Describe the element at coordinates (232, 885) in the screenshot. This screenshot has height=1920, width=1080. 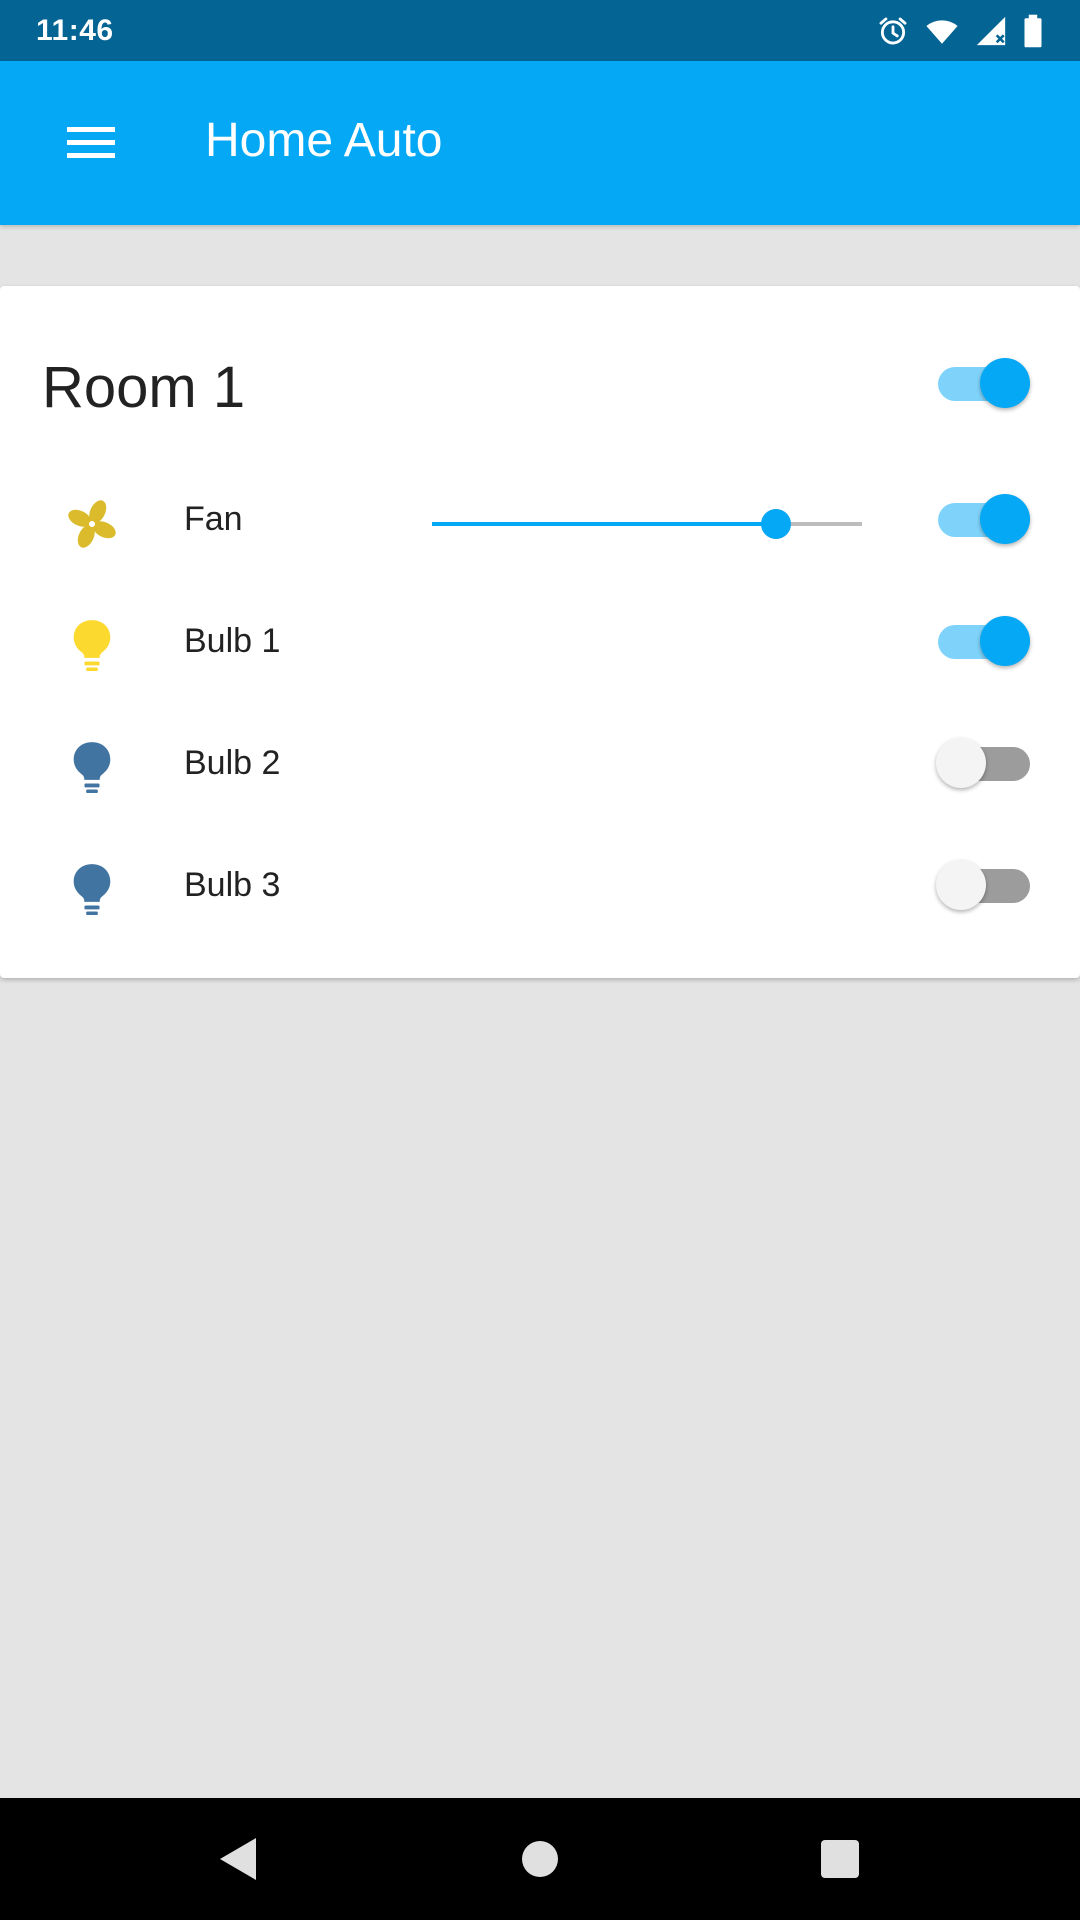
I see `device-label-bulb-3: Bulb 3` at that location.